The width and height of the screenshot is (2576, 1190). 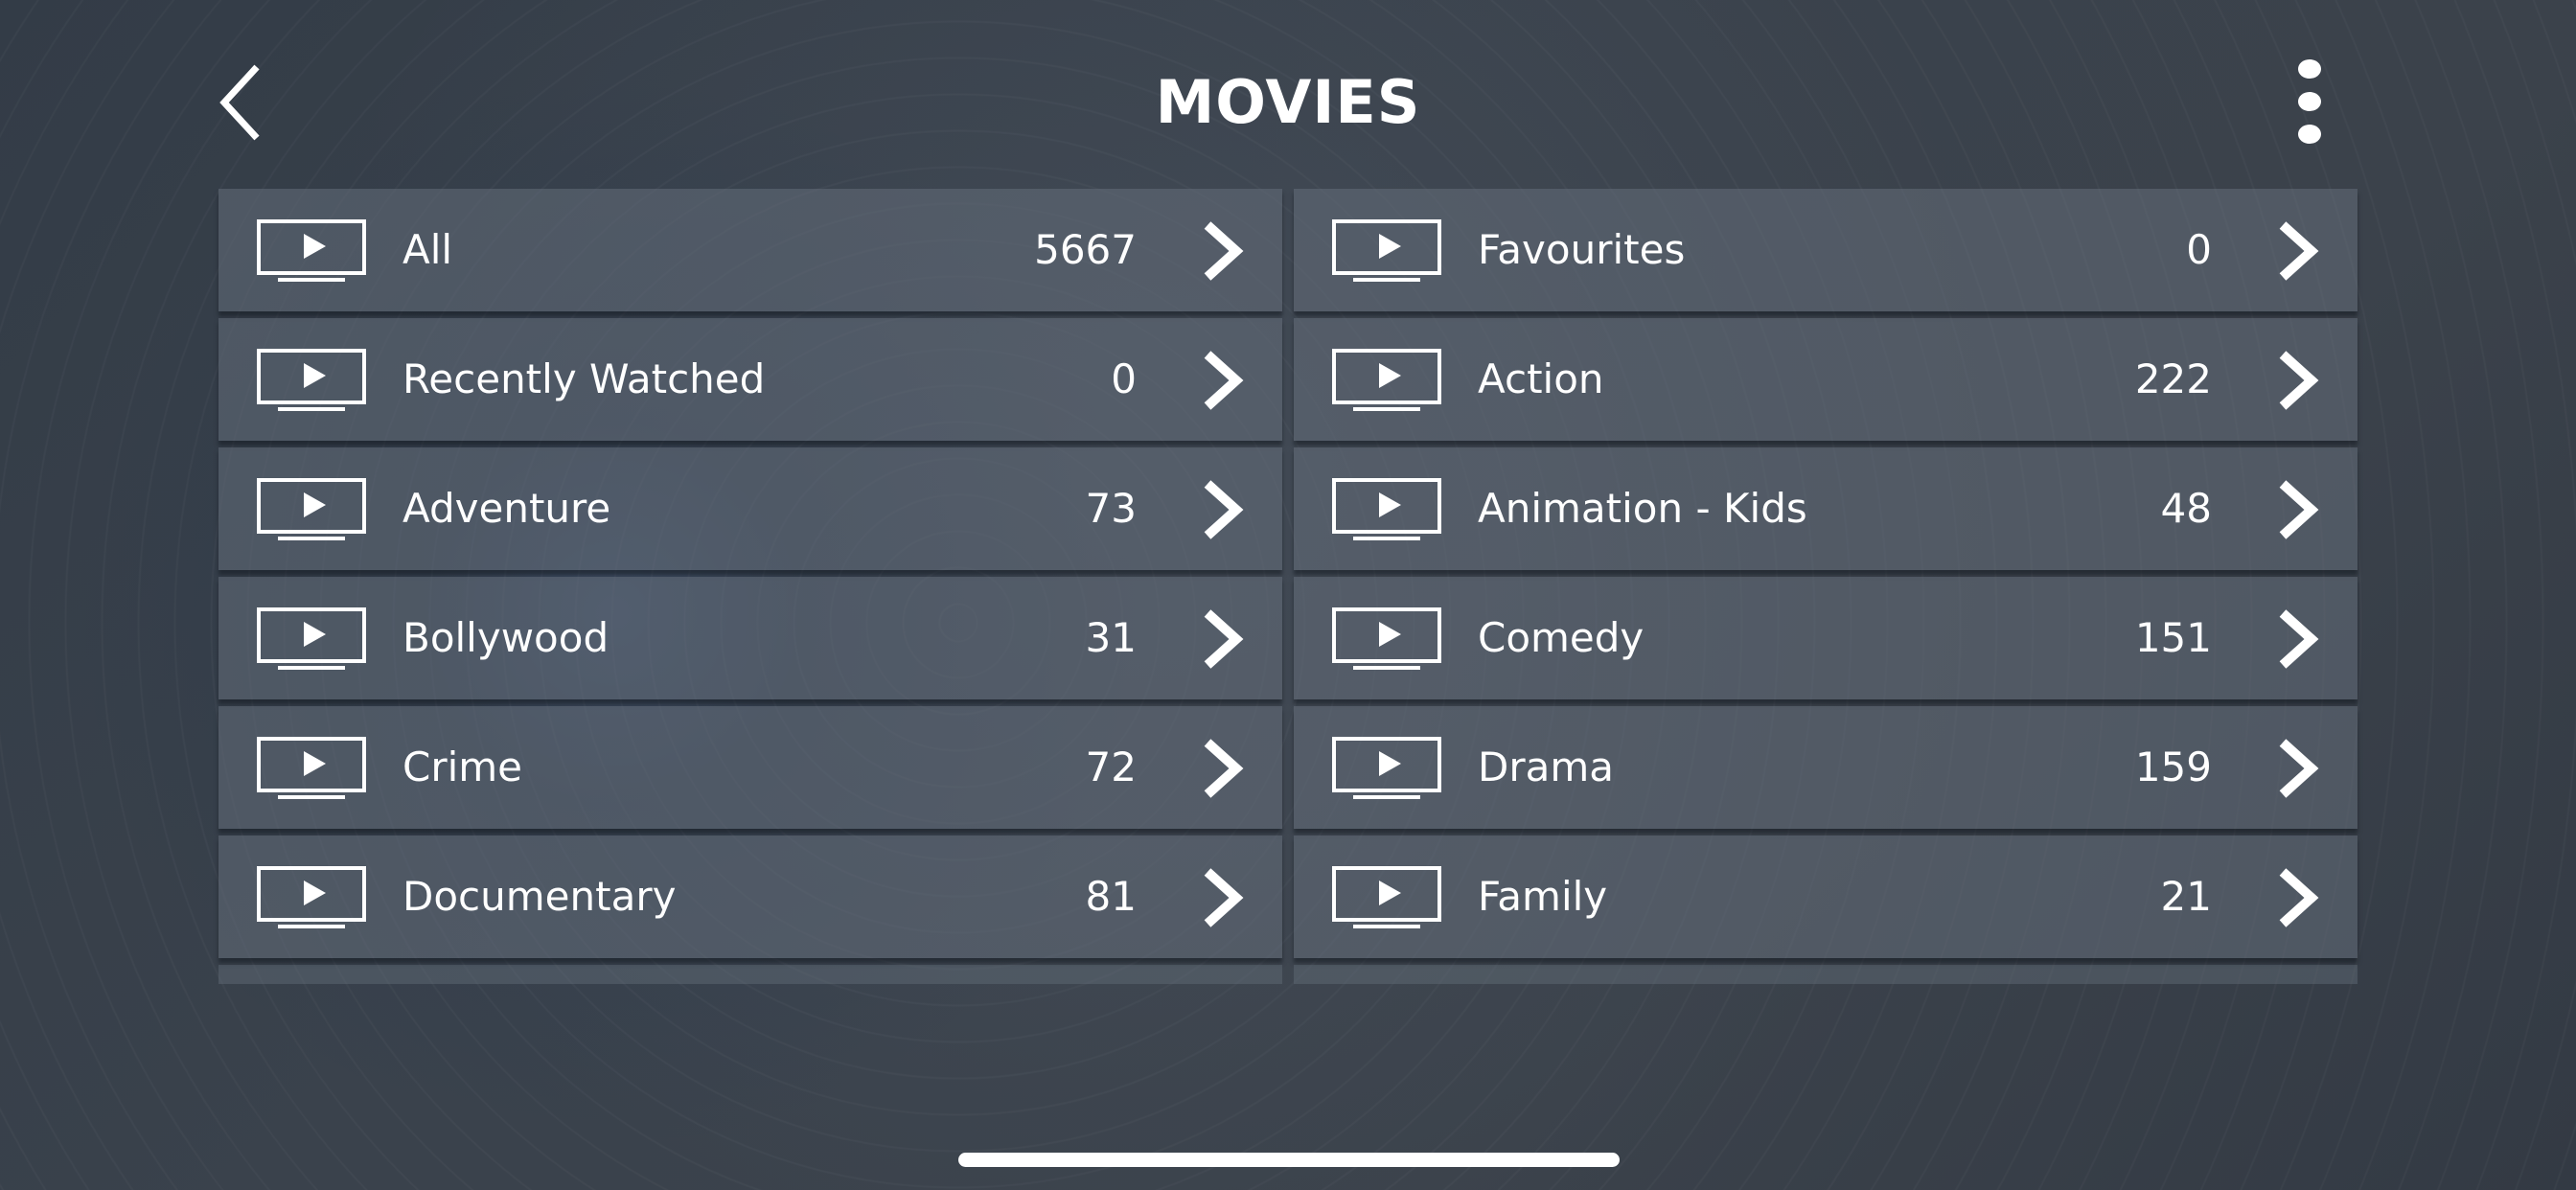 What do you see at coordinates (1111, 637) in the screenshot?
I see `category-count: 31` at bounding box center [1111, 637].